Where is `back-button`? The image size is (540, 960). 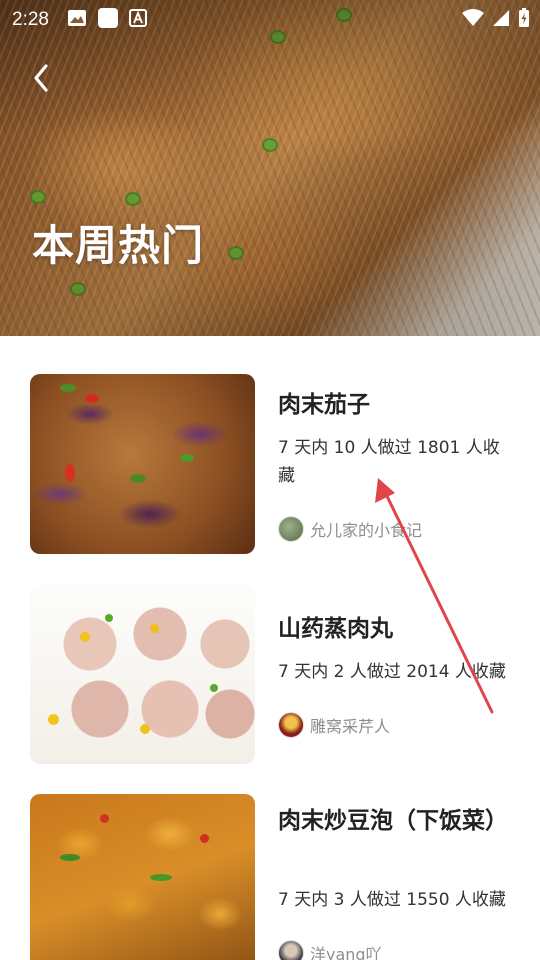 back-button is located at coordinates (42, 78).